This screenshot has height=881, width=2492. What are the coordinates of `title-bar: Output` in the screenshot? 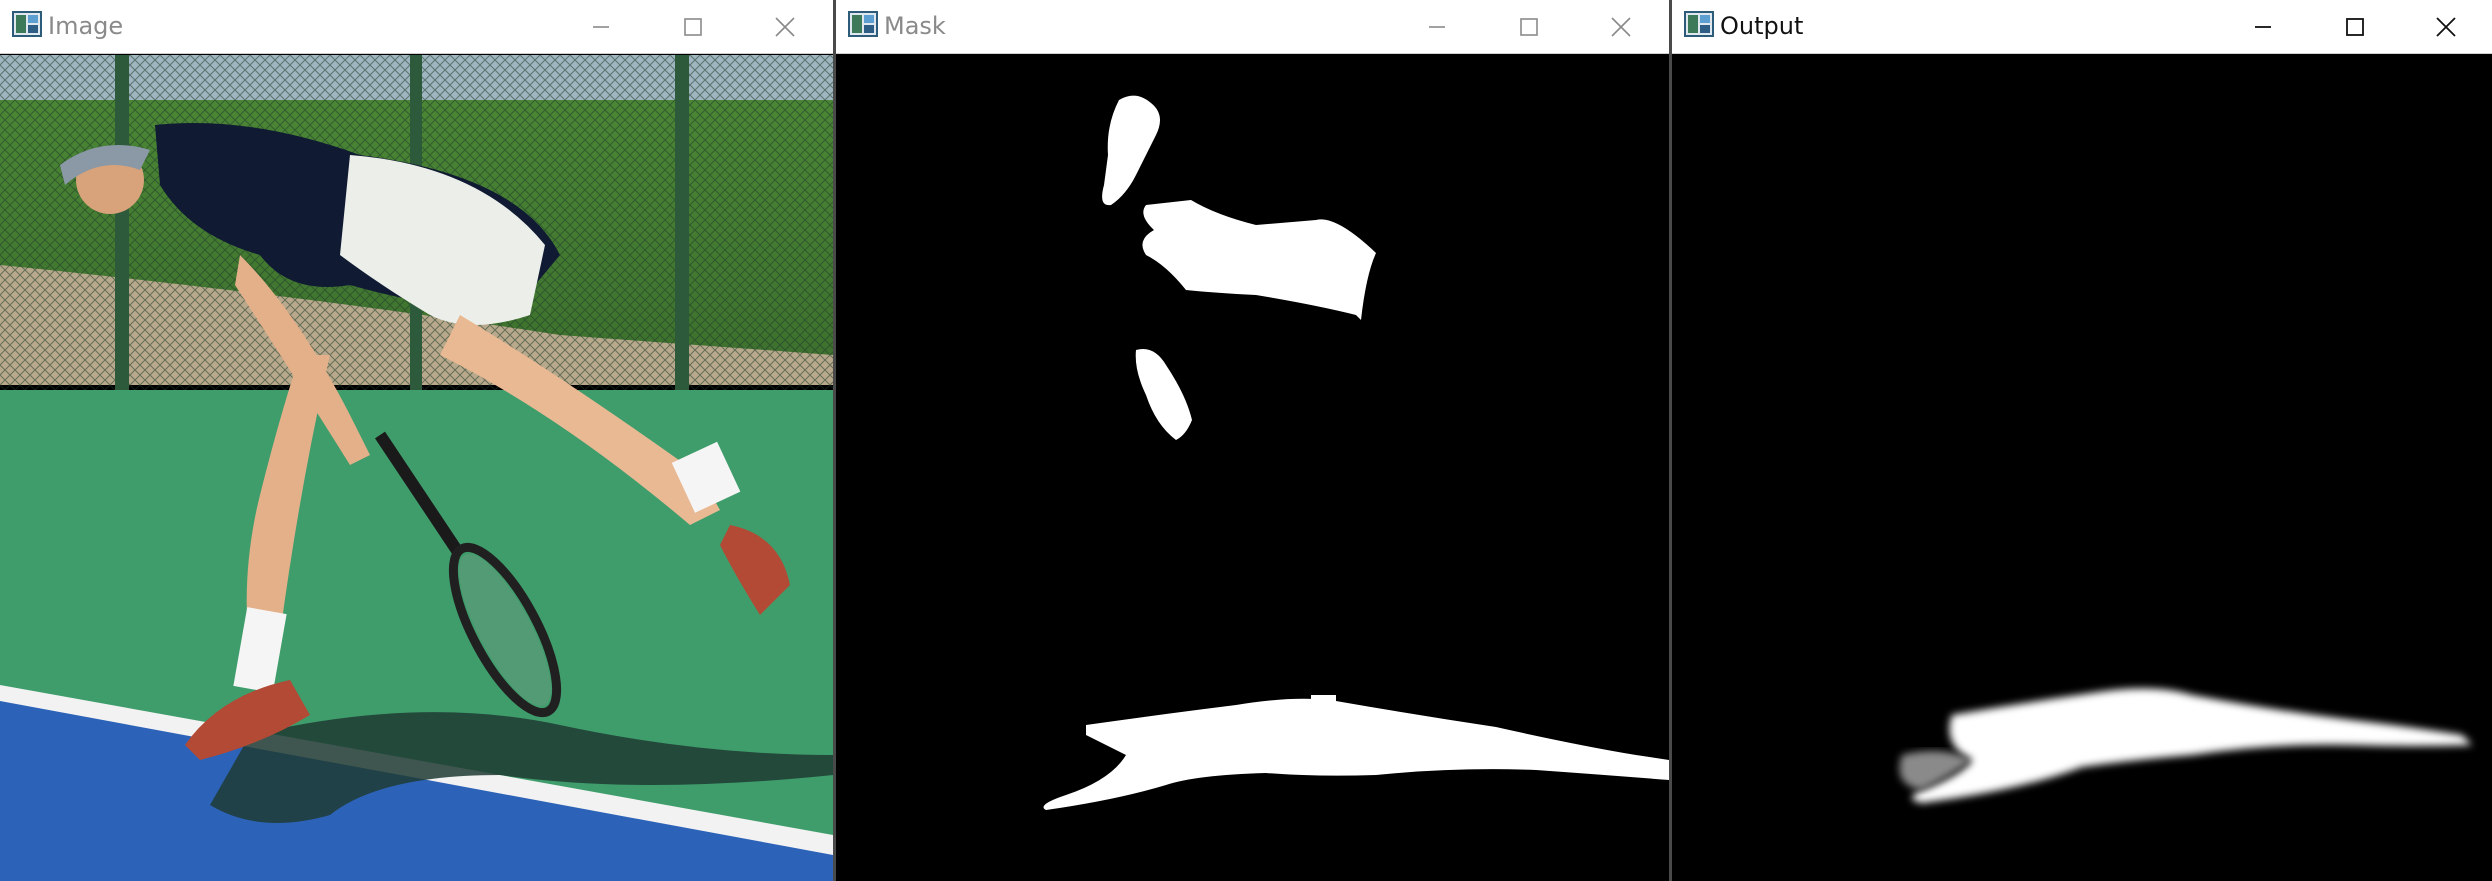 It's located at (2082, 27).